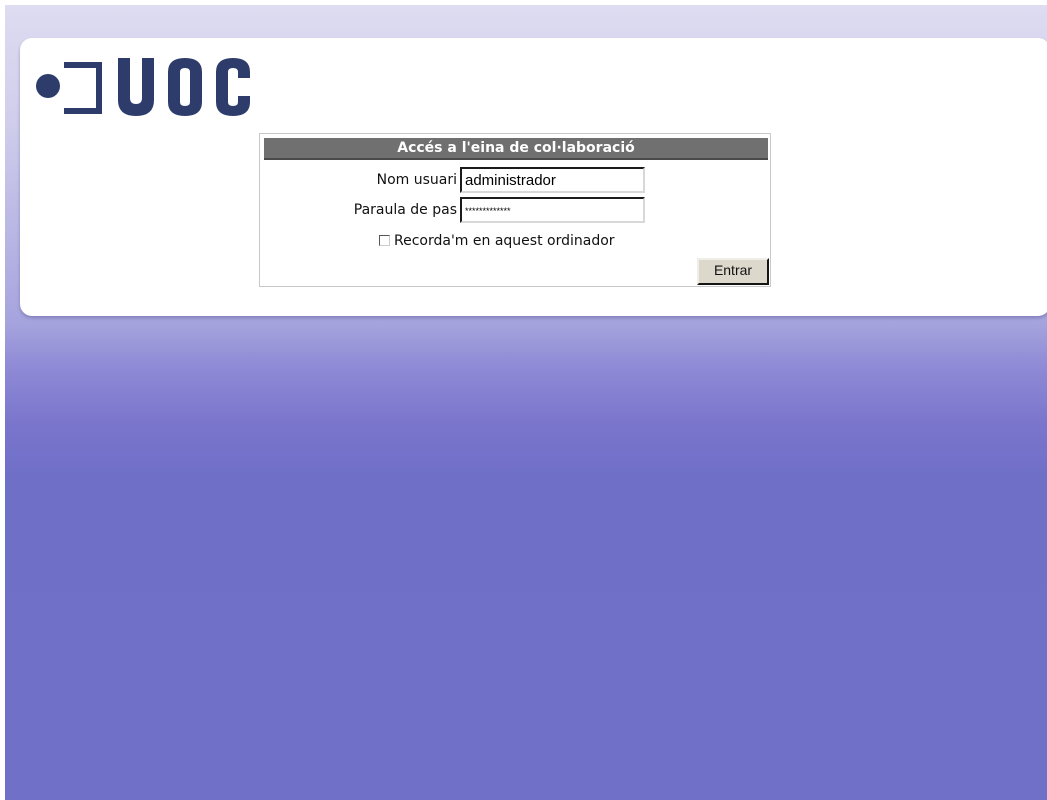  What do you see at coordinates (552, 180) in the screenshot?
I see `username-input` at bounding box center [552, 180].